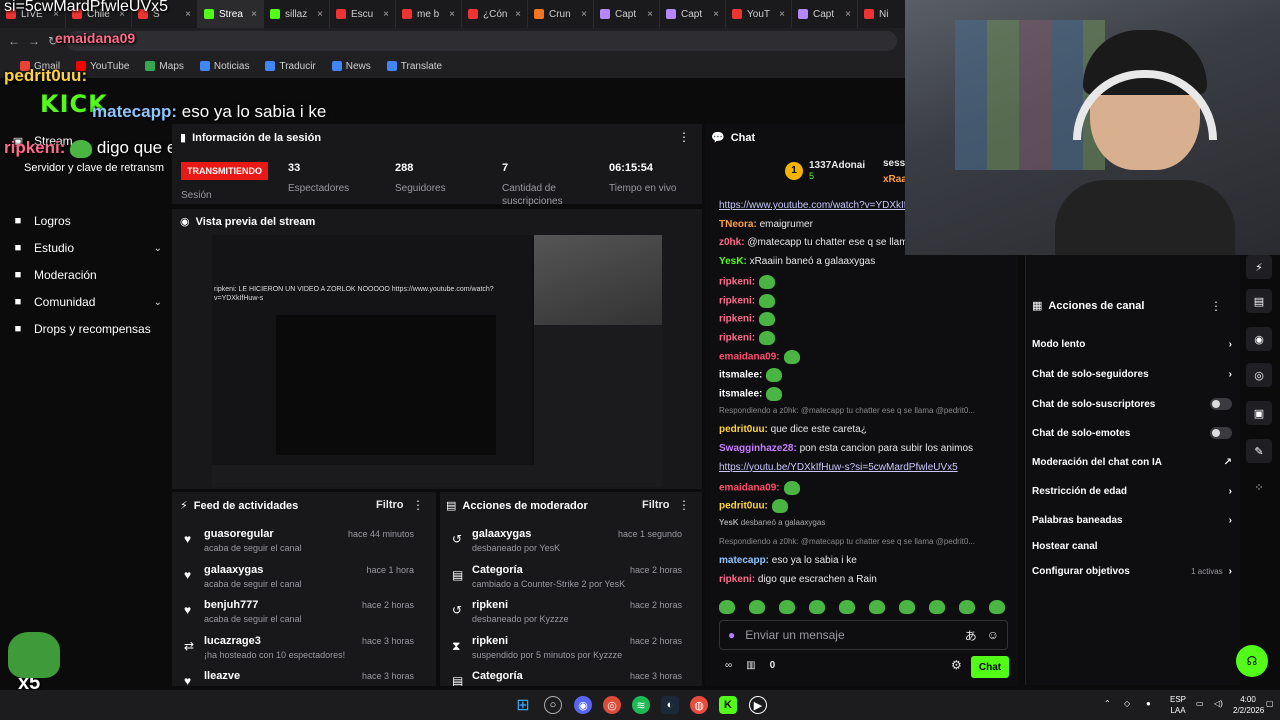 The width and height of the screenshot is (1280, 720). Describe the element at coordinates (297, 14) in the screenshot. I see `browser-tab: sillaz ×` at that location.